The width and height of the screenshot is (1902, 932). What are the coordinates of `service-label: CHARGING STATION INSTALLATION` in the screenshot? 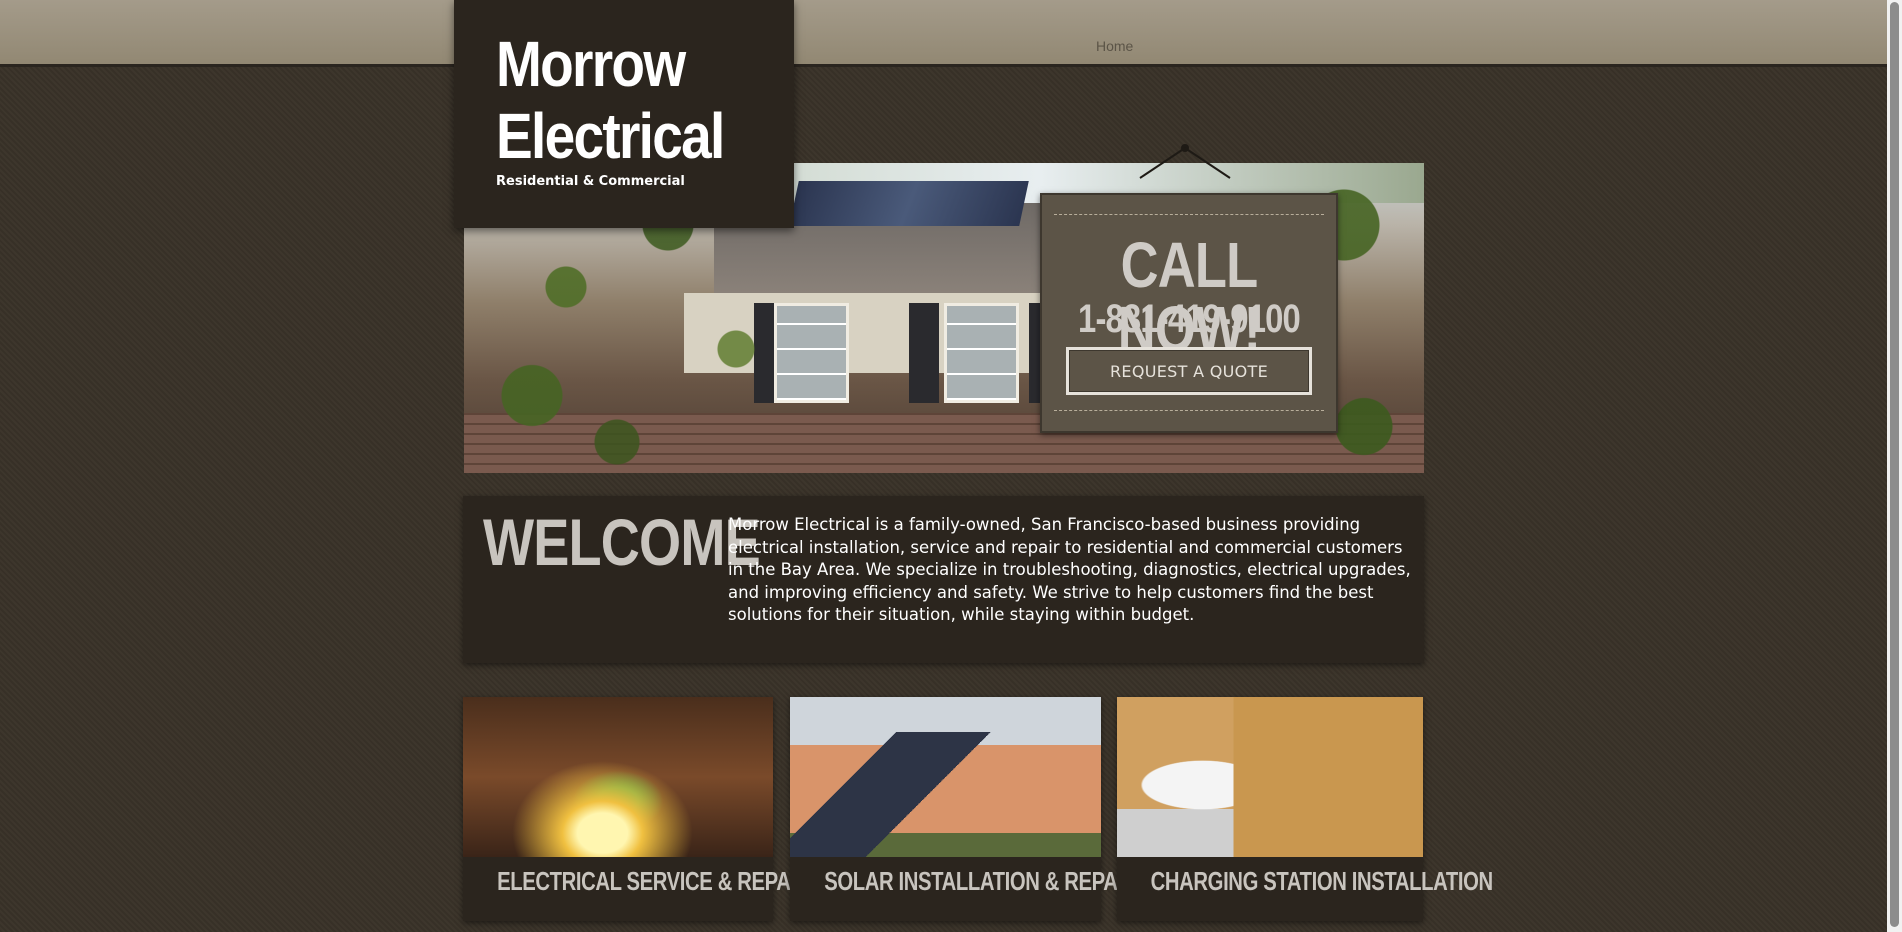 It's located at (1322, 881).